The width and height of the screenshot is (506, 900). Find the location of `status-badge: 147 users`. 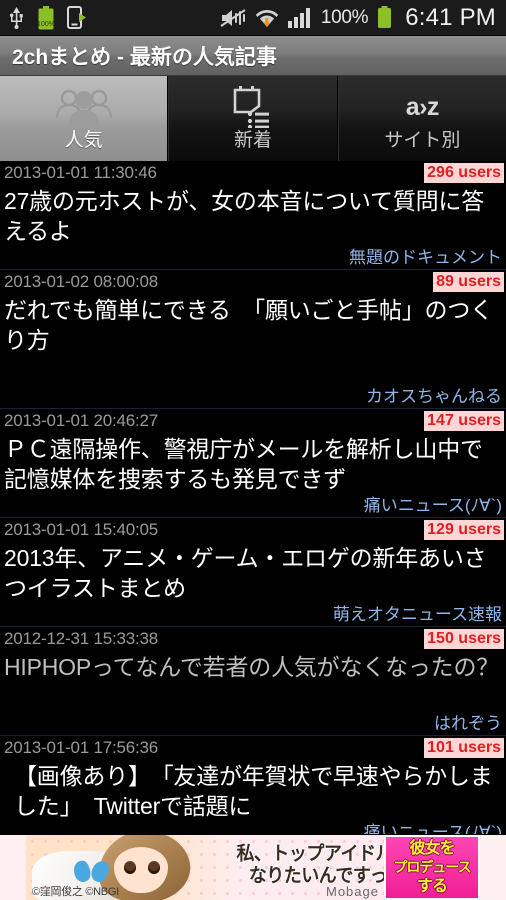

status-badge: 147 users is located at coordinates (464, 421).